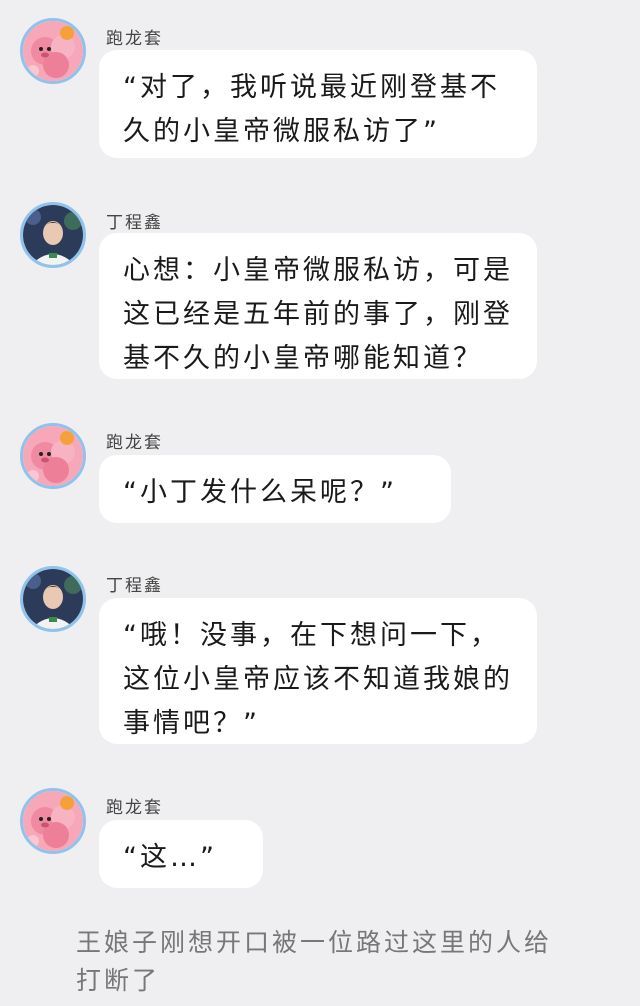  I want to click on message-bubble: 心想：小皇帝微服私访，可是这已经是五年前的事了，刚登基不久的小皇帝哪能知道？, so click(318, 306).